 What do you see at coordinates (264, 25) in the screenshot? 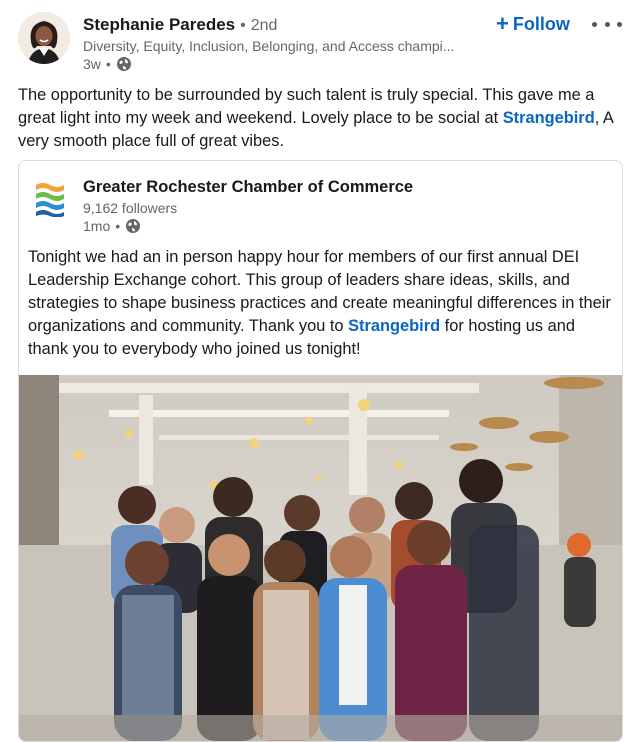
I see `connection-degree: 2nd` at bounding box center [264, 25].